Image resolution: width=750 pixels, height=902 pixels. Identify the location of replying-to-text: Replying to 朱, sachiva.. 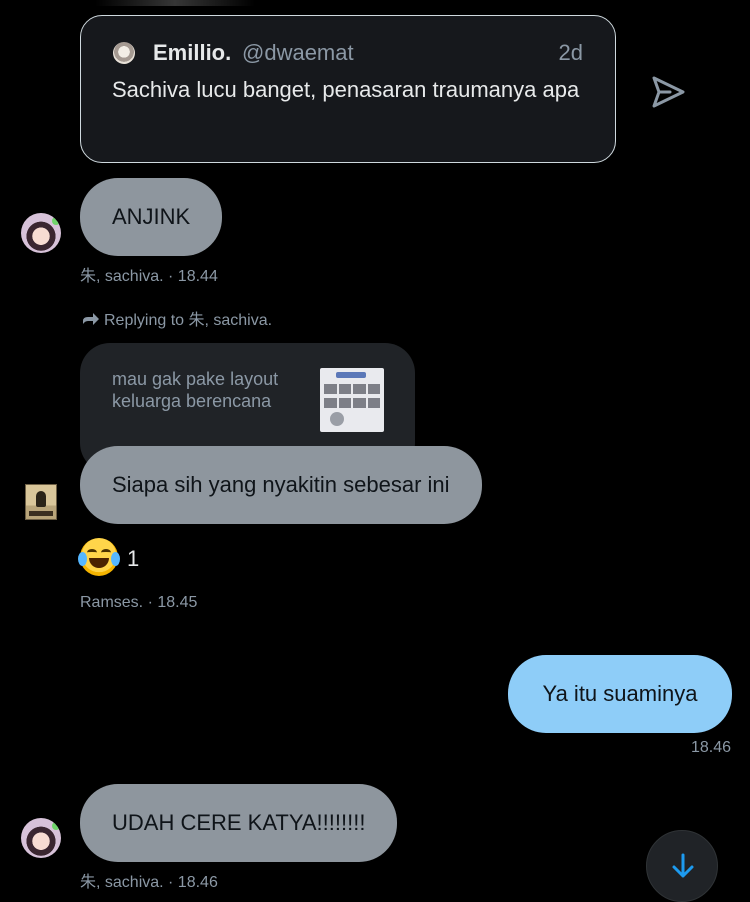
(188, 320).